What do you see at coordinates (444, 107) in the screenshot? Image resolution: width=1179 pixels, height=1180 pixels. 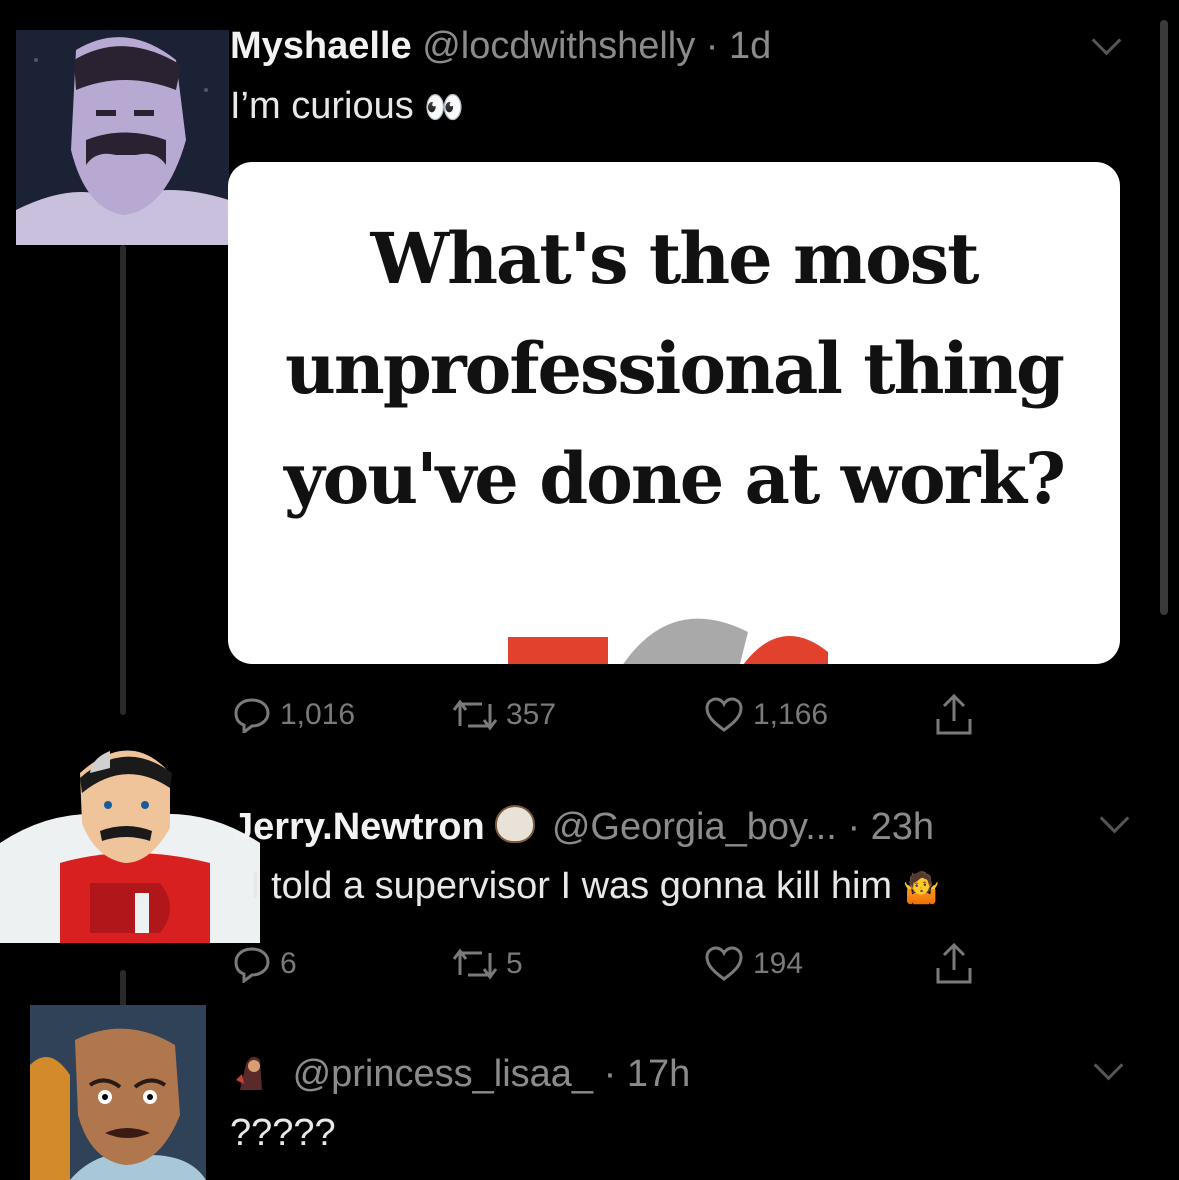 I see `eyes-emoji: 👀` at bounding box center [444, 107].